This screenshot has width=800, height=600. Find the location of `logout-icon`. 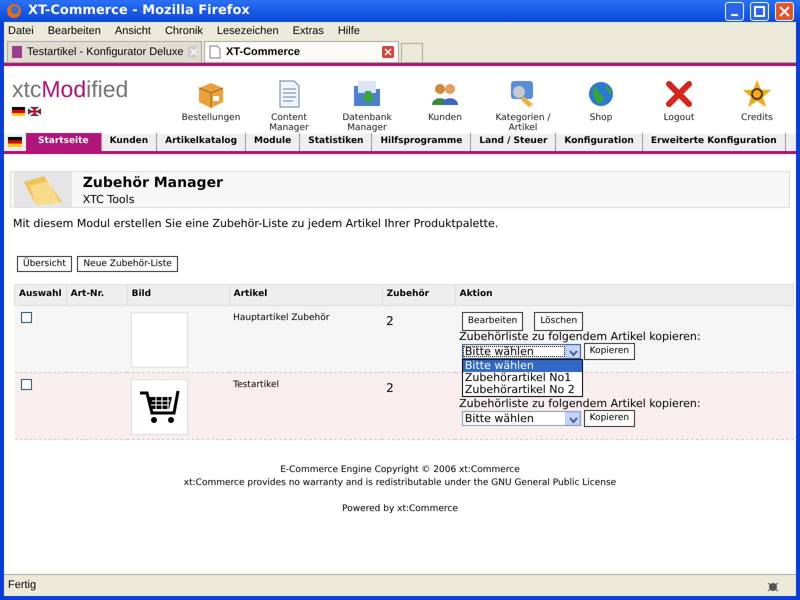

logout-icon is located at coordinates (679, 94).